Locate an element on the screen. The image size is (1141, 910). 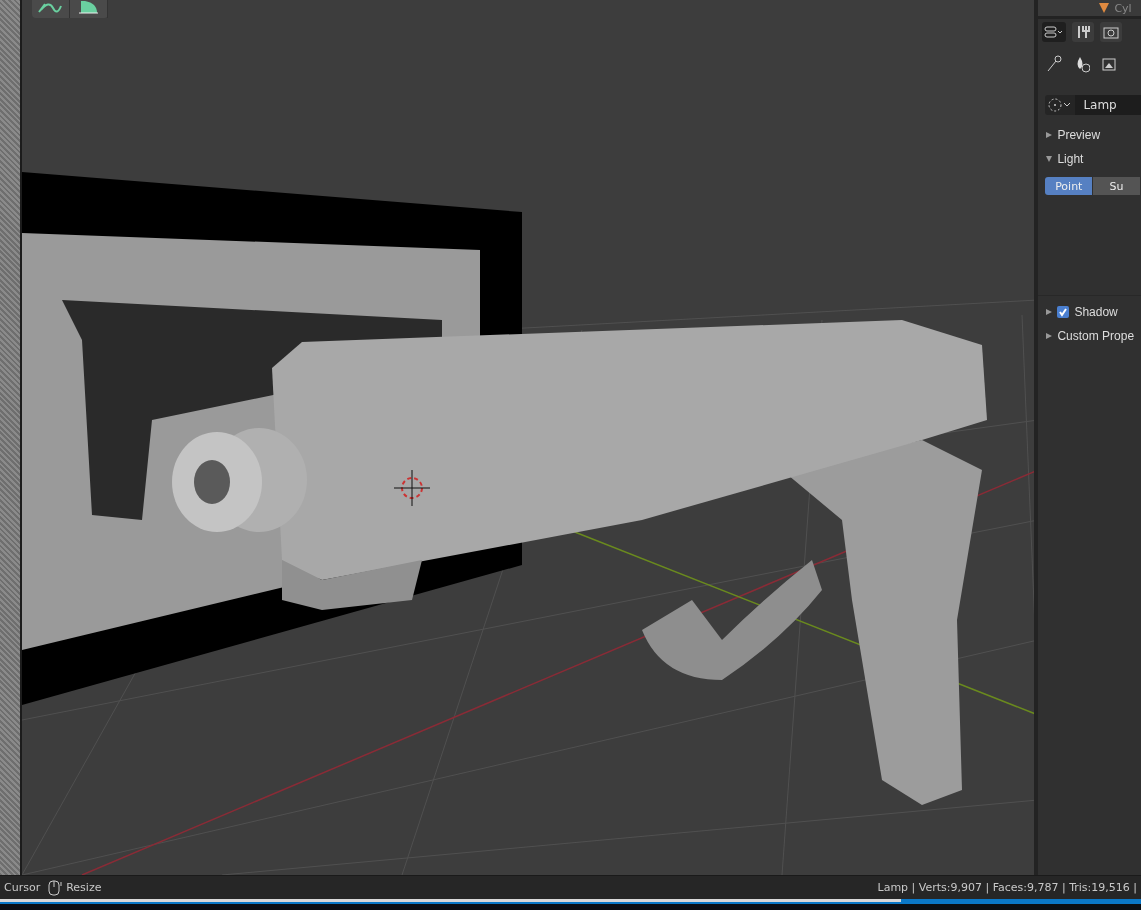
light-probe-icon is located at coordinates (1054, 64).